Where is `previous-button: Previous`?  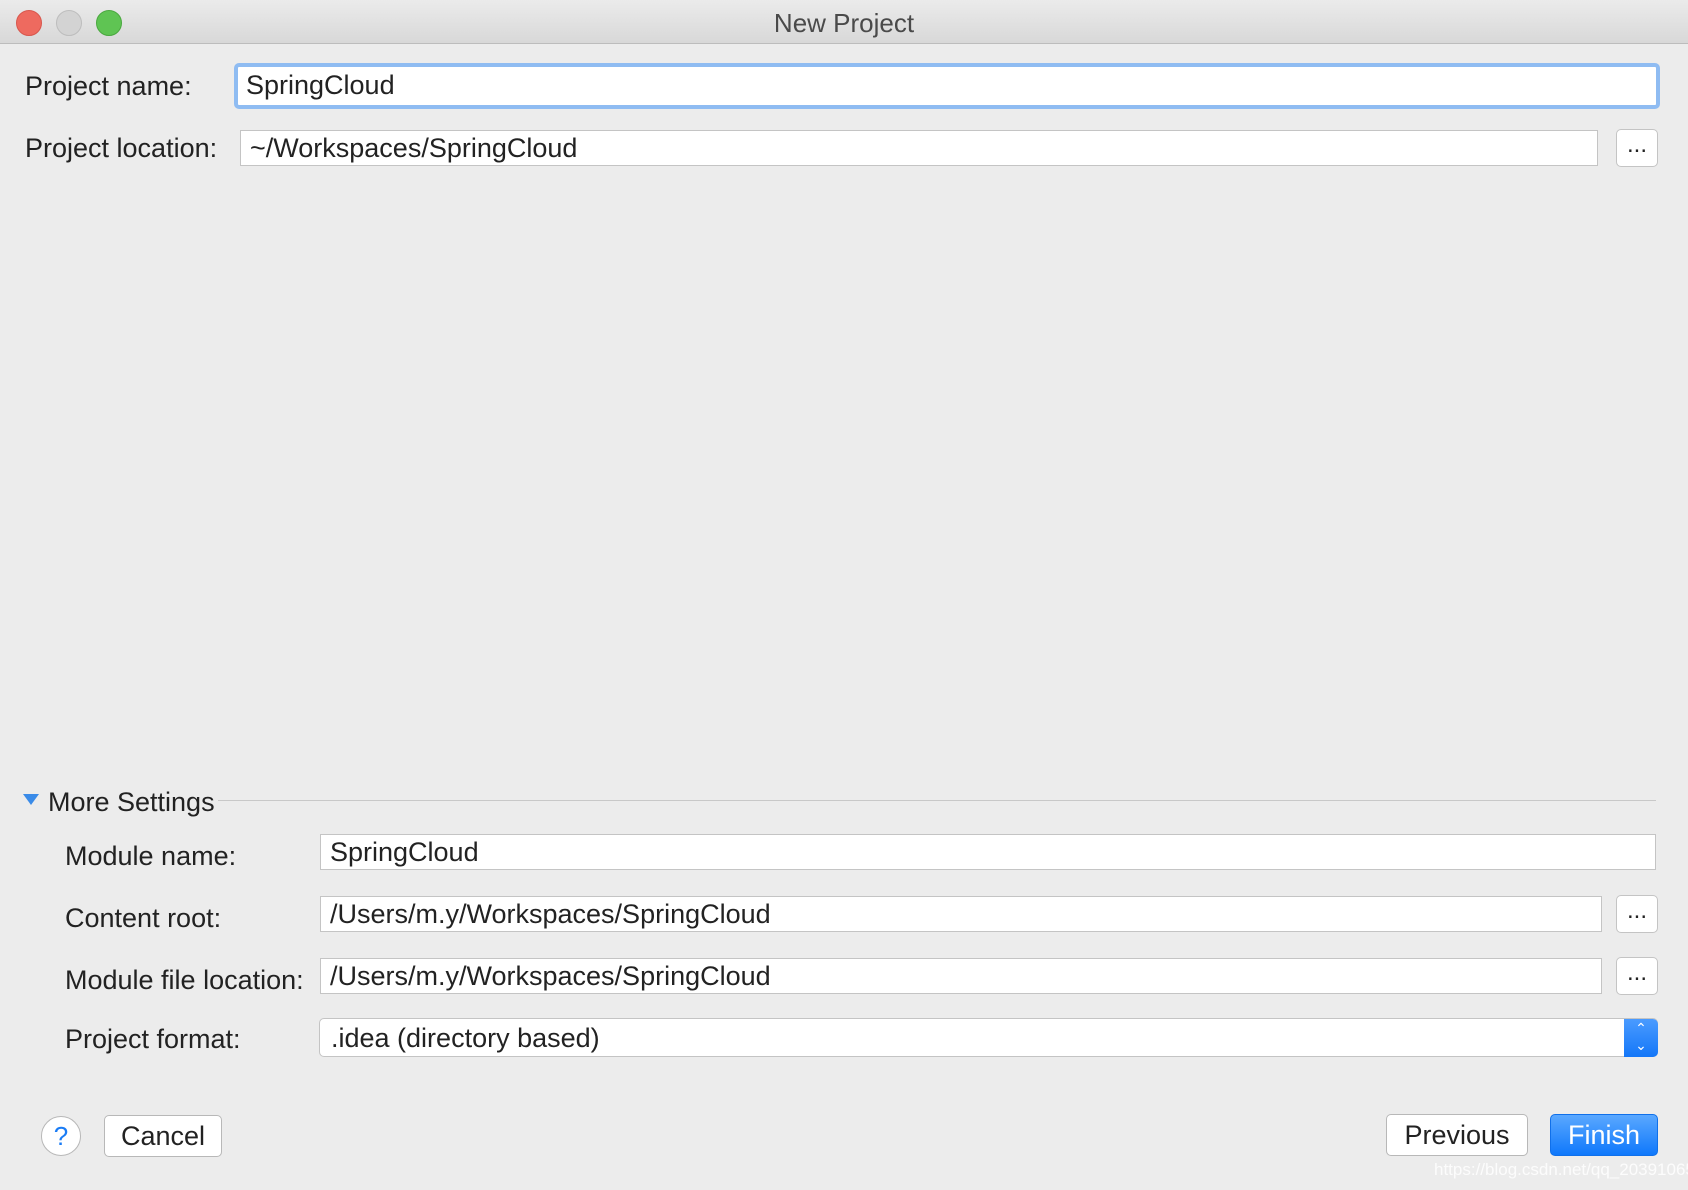 previous-button: Previous is located at coordinates (1457, 1135).